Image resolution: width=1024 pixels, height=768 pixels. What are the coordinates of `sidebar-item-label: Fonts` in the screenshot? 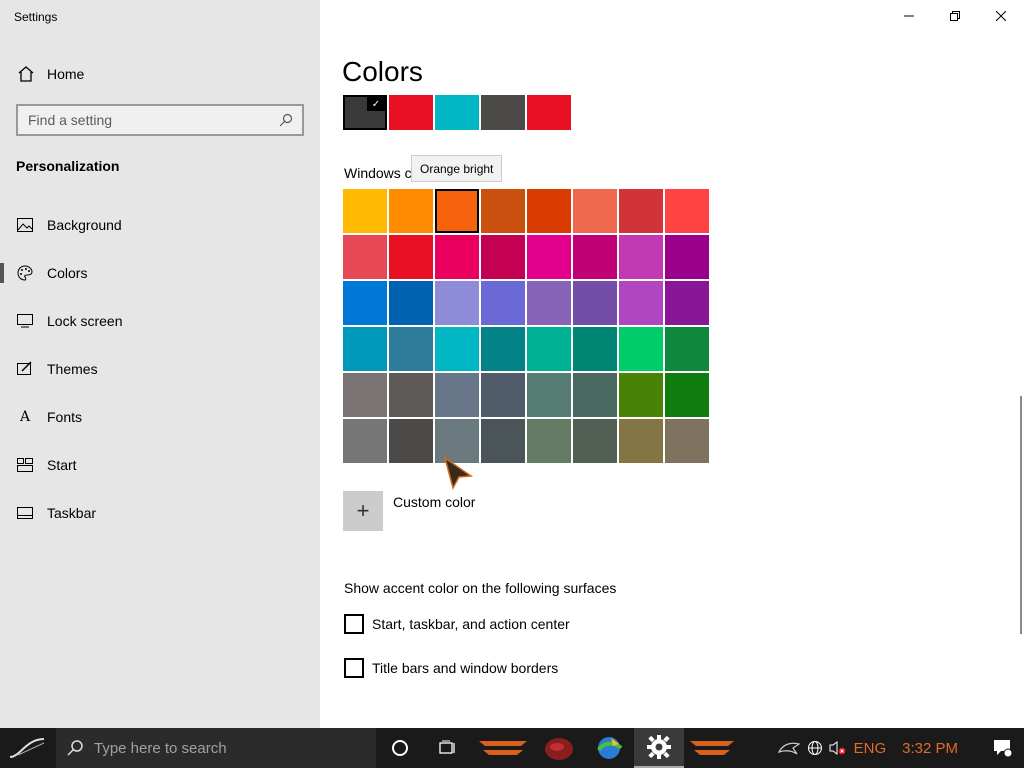 It's located at (65, 417).